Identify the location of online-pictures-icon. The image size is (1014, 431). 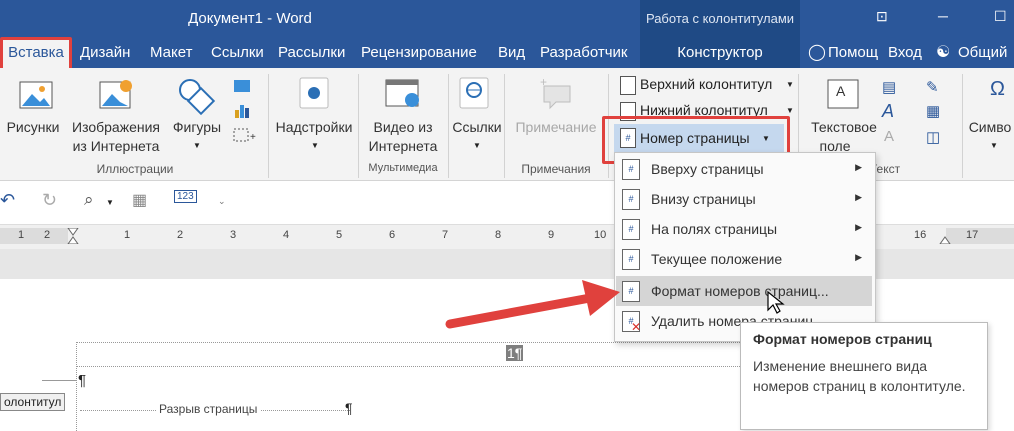
(115, 94).